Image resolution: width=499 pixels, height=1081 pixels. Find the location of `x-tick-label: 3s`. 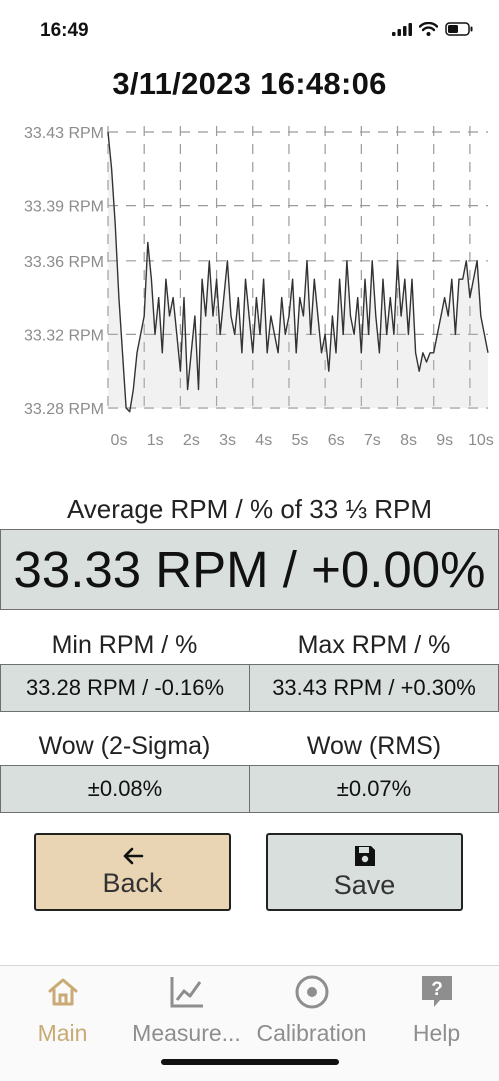

x-tick-label: 3s is located at coordinates (227, 440).